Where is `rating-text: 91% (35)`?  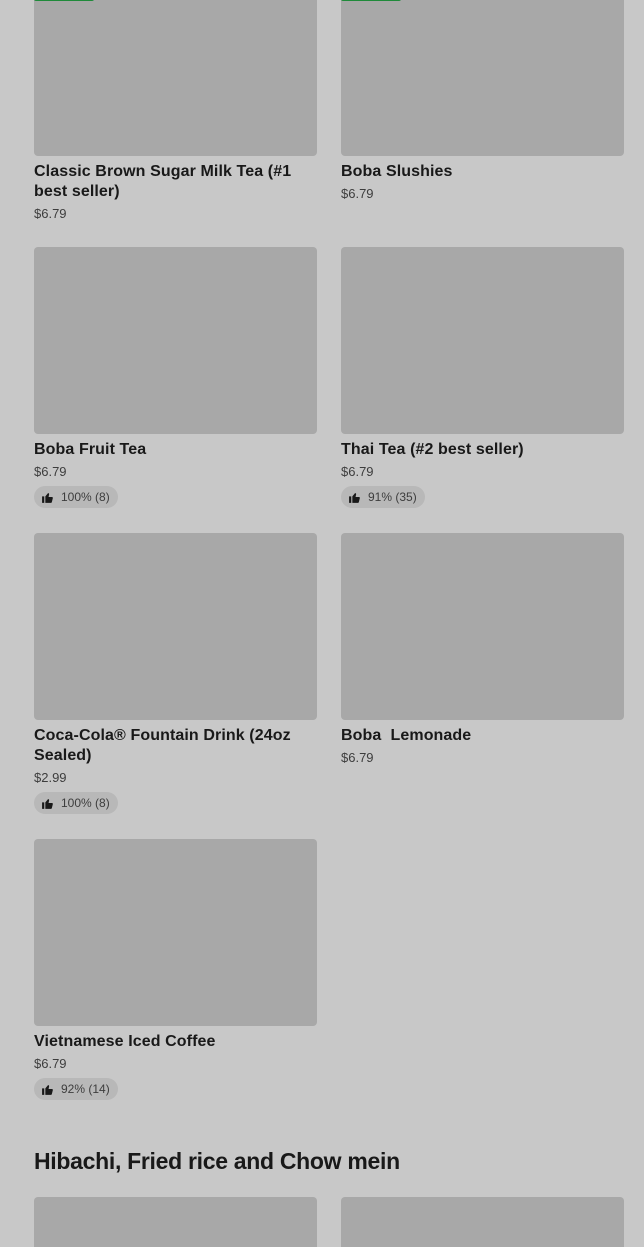
rating-text: 91% (35) is located at coordinates (392, 497).